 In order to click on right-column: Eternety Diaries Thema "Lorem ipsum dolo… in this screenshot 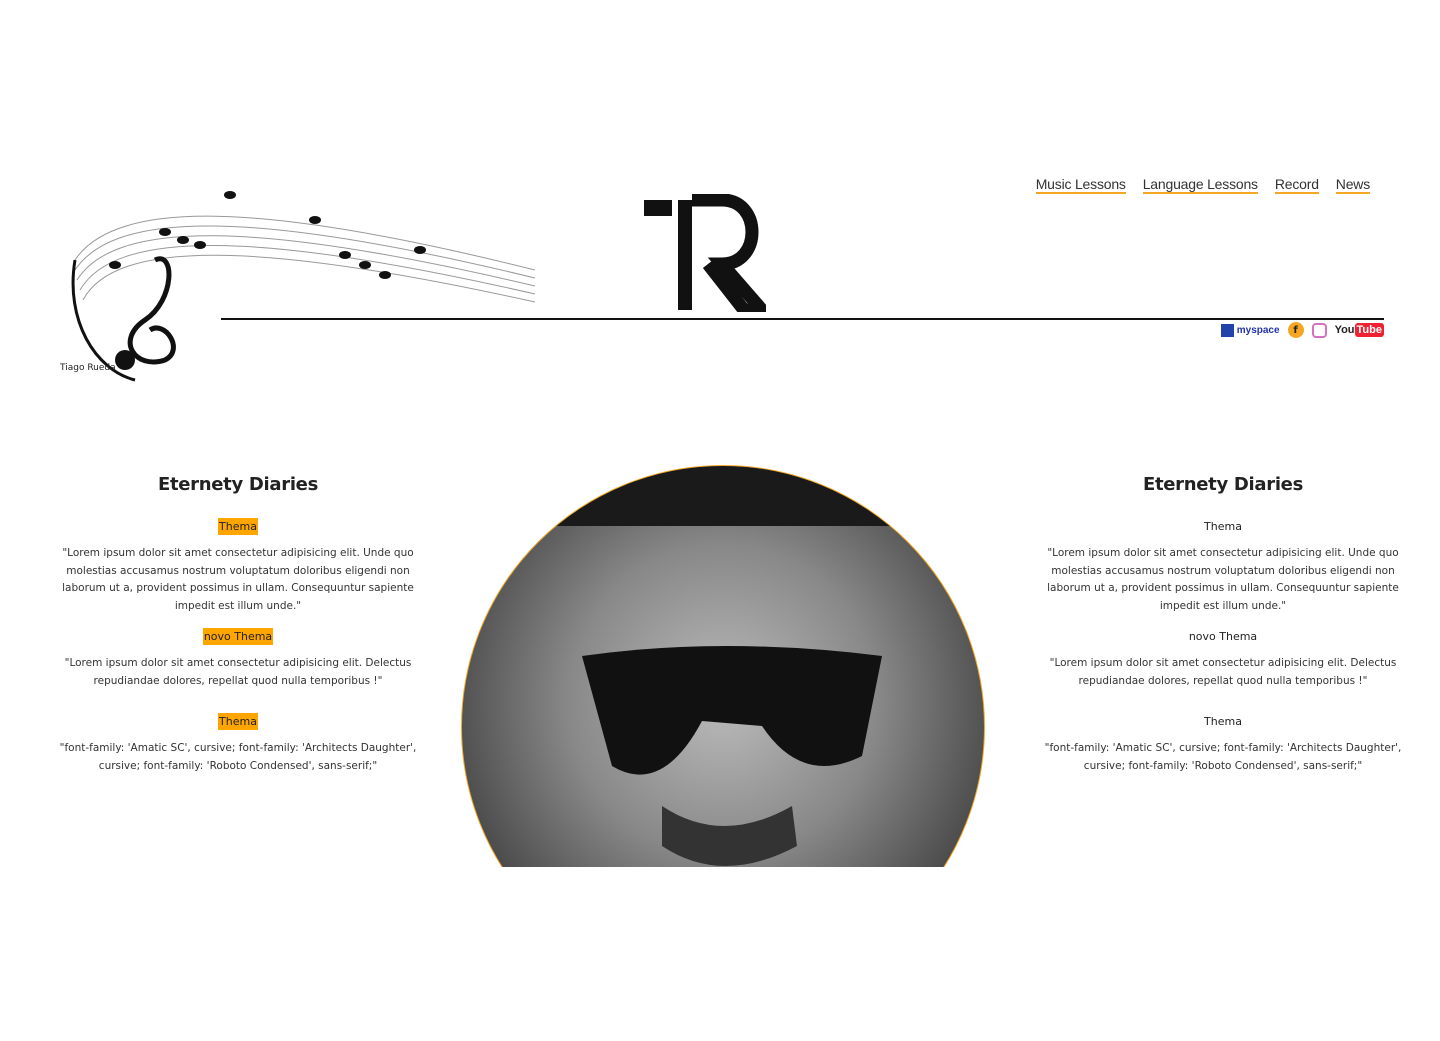, I will do `click(1223, 629)`.